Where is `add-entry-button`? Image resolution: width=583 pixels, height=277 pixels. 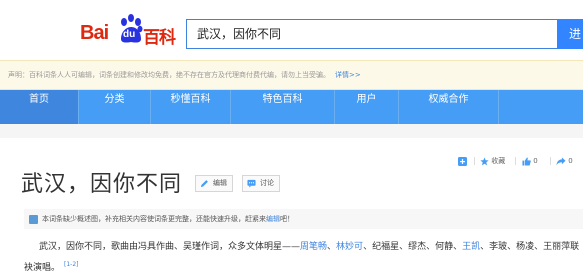 add-entry-button is located at coordinates (462, 161).